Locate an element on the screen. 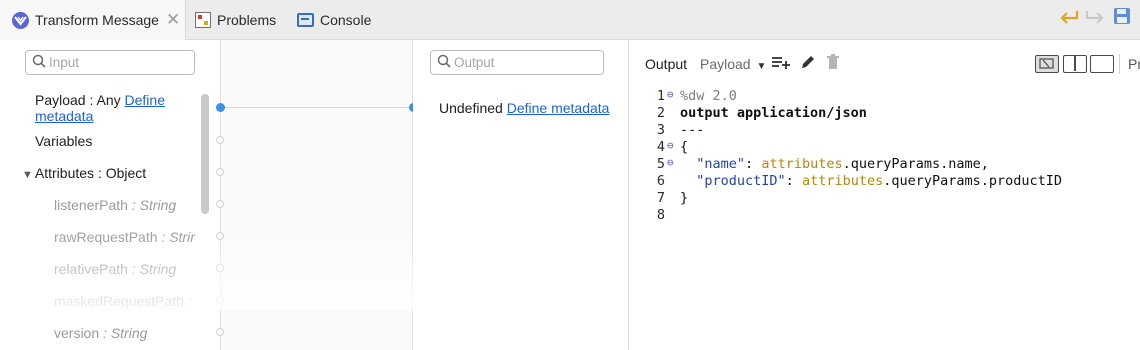 The width and height of the screenshot is (1140, 350). tree-item-relative-path: relativePath : String is located at coordinates (115, 269).